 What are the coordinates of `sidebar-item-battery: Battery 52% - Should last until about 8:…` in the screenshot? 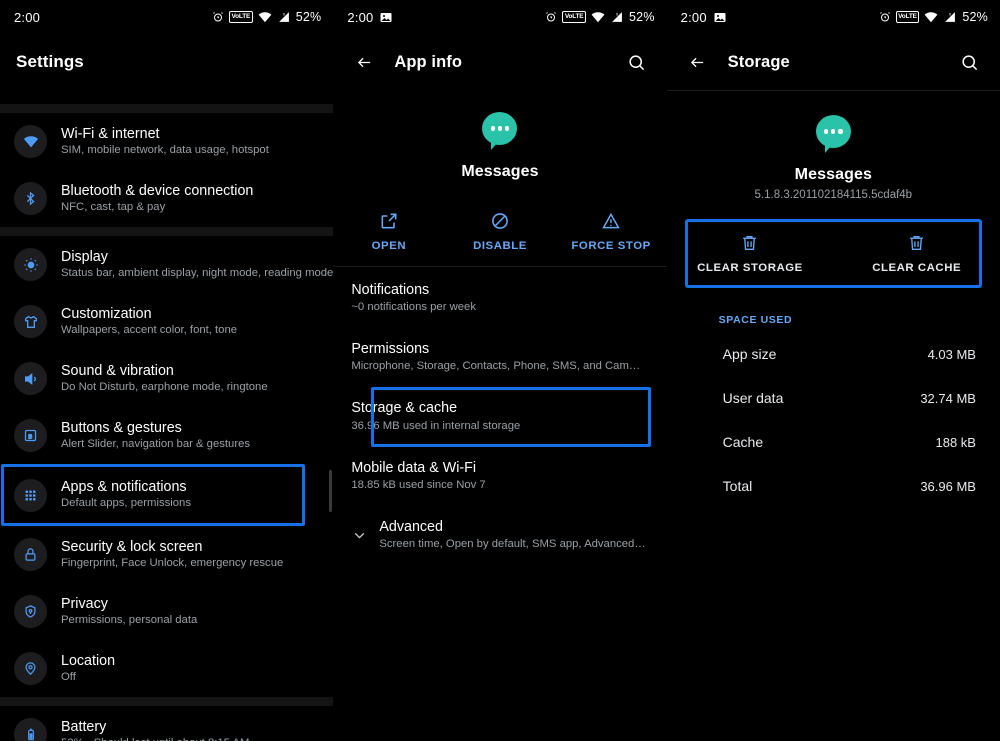 It's located at (166, 723).